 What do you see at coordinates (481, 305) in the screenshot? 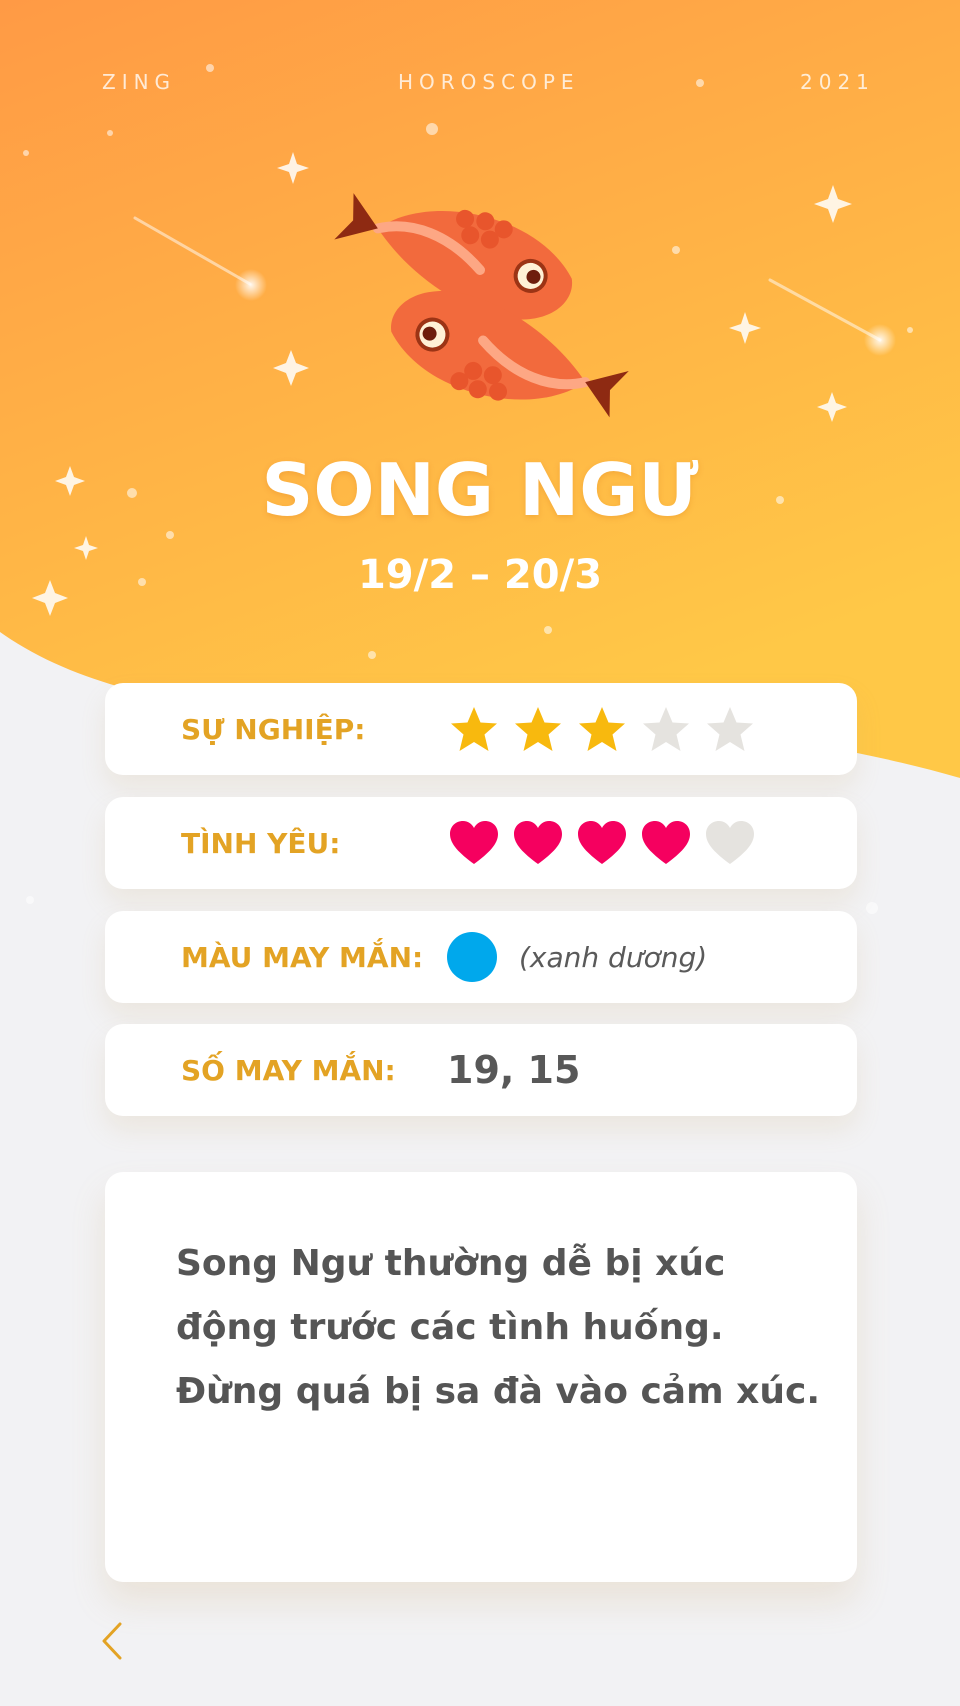
I see `pisces-fish-icon` at bounding box center [481, 305].